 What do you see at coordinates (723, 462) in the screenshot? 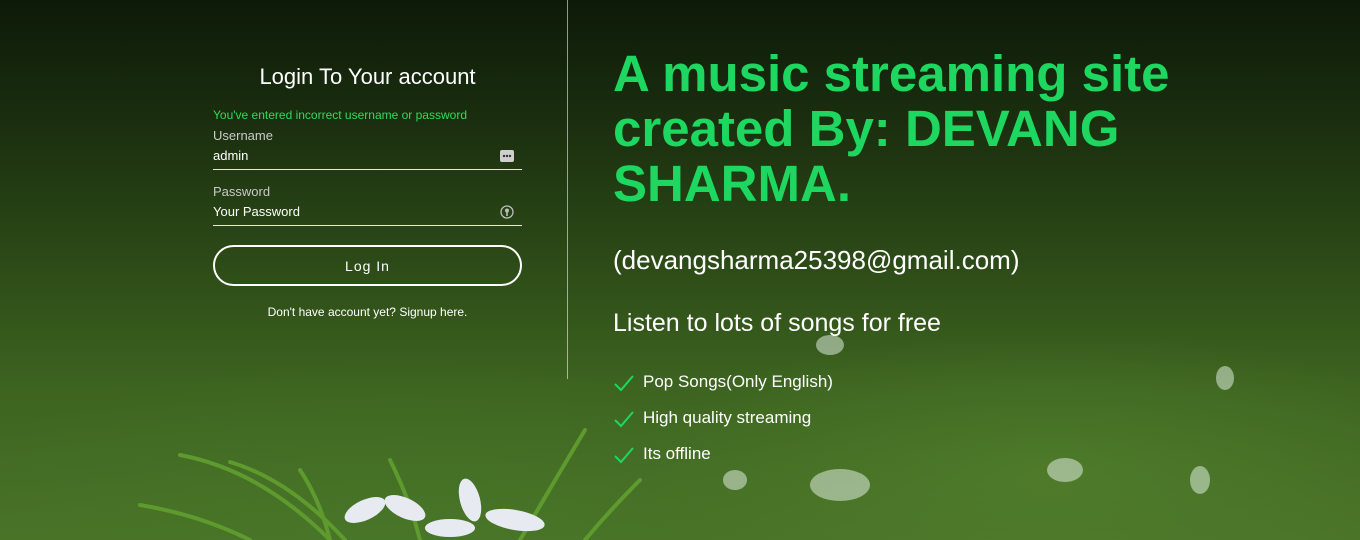
I see `feature-item: Its offline` at bounding box center [723, 462].